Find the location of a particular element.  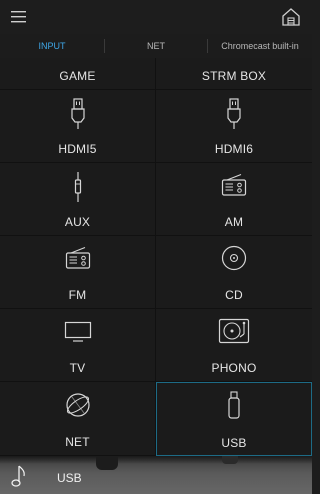

input-label: AM is located at coordinates (234, 222).